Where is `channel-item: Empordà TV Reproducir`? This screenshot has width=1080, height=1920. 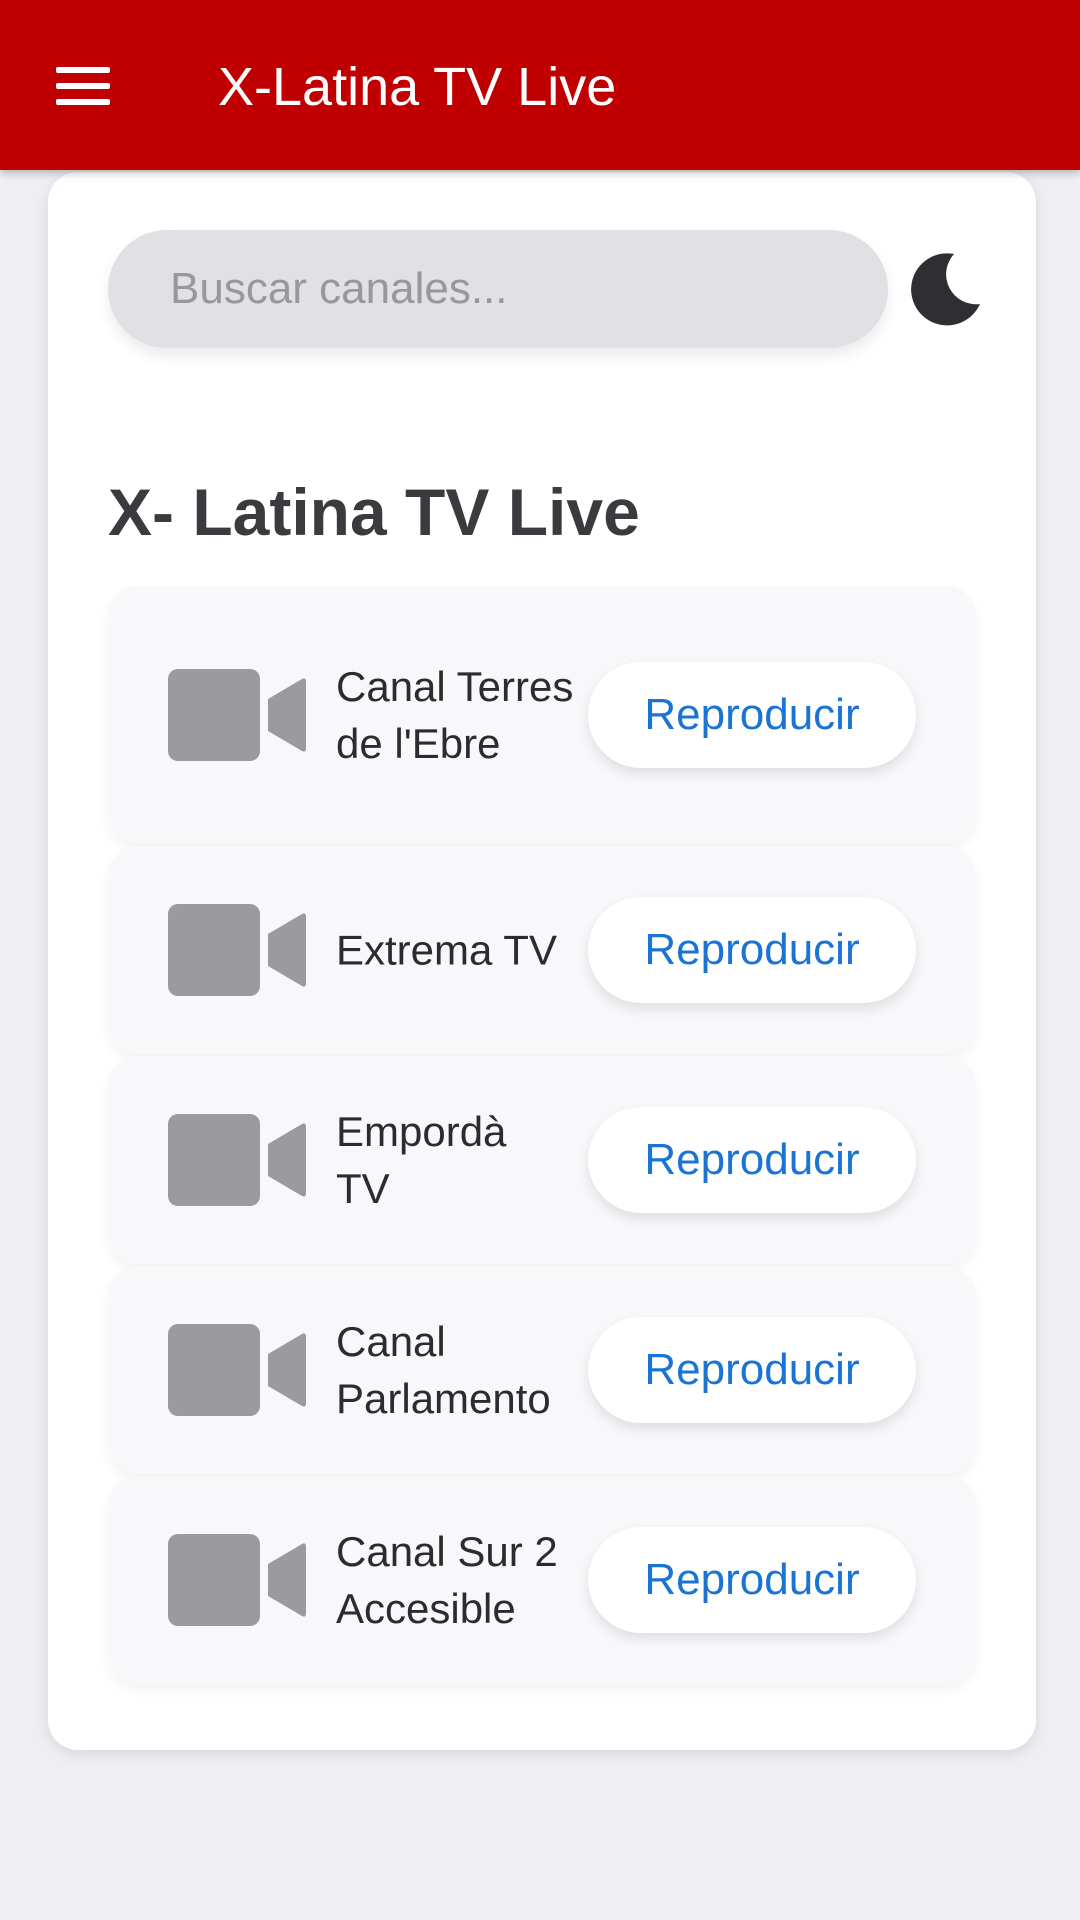
channel-item: Empordà TV Reproducir is located at coordinates (542, 1160).